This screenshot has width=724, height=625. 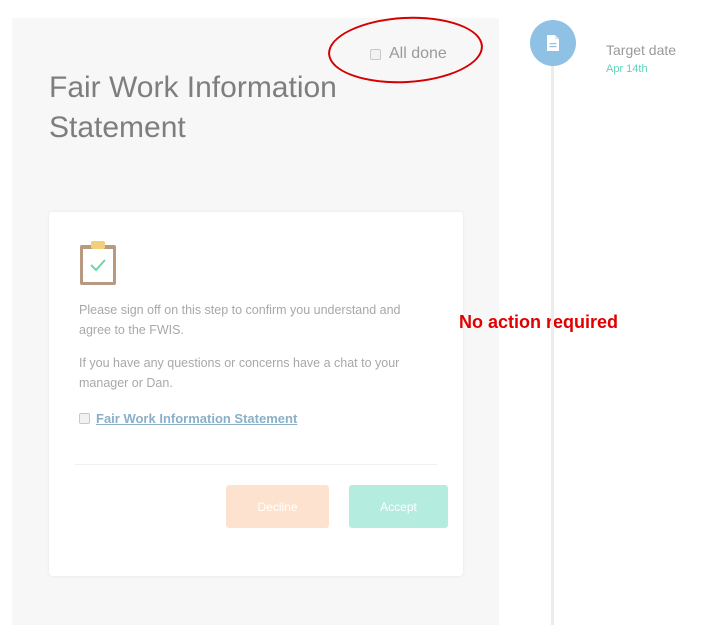 What do you see at coordinates (375, 54) in the screenshot?
I see `all-done-checkbox` at bounding box center [375, 54].